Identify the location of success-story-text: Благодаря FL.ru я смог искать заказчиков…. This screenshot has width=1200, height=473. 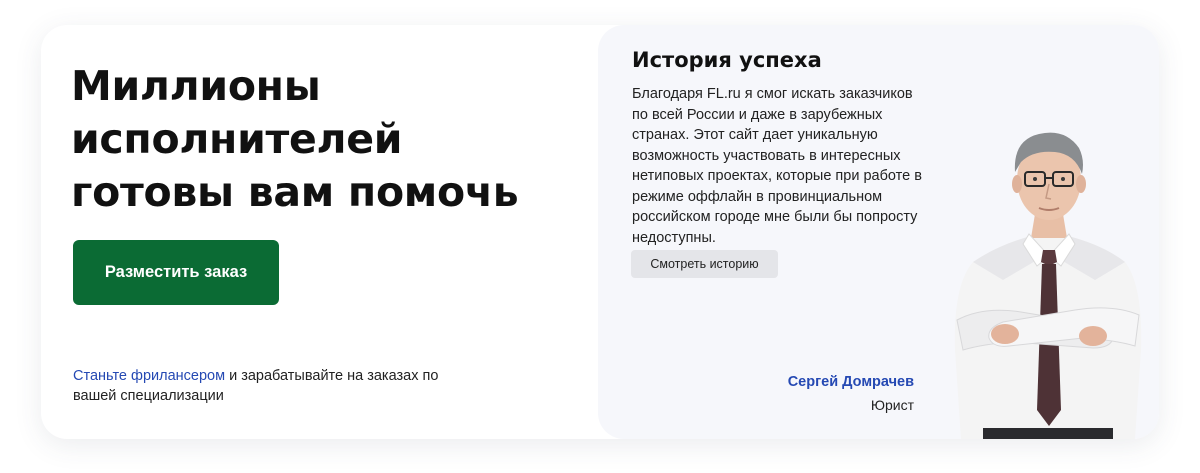
(777, 166).